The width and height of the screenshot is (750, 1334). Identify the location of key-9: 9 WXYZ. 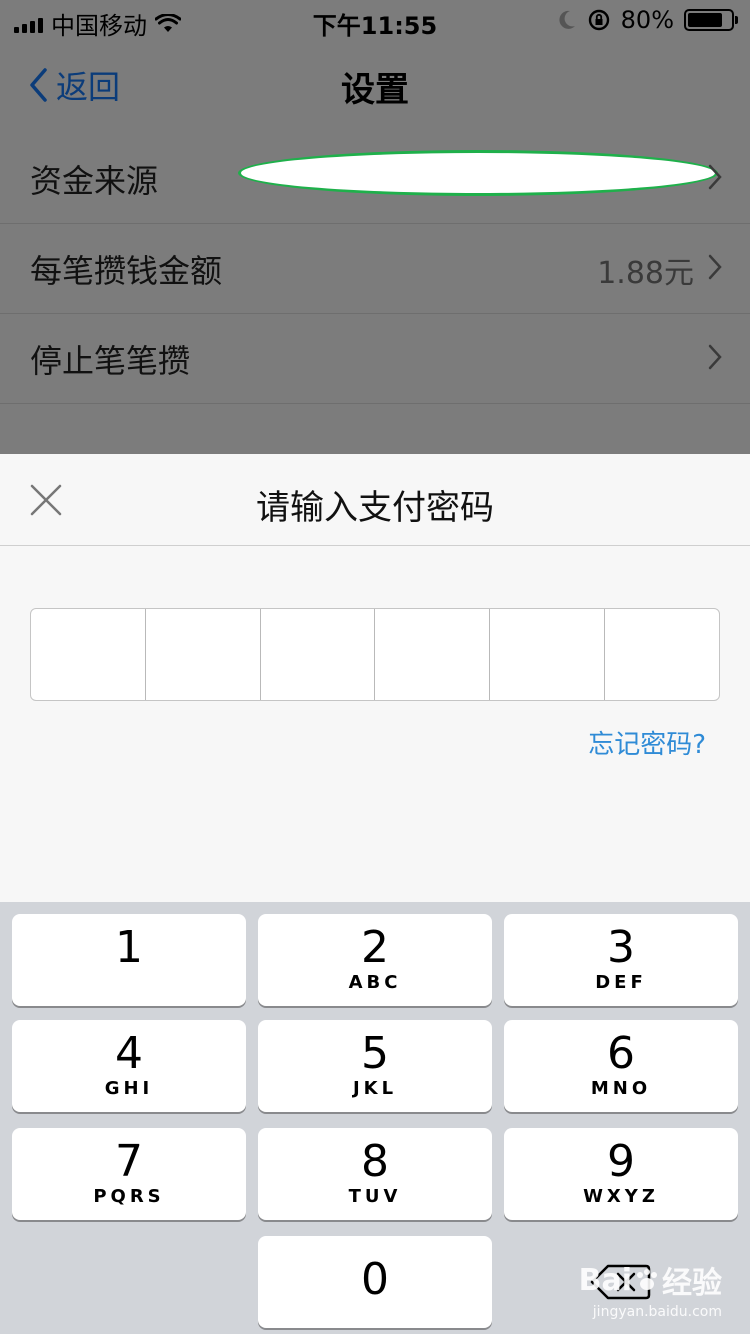
(621, 1174).